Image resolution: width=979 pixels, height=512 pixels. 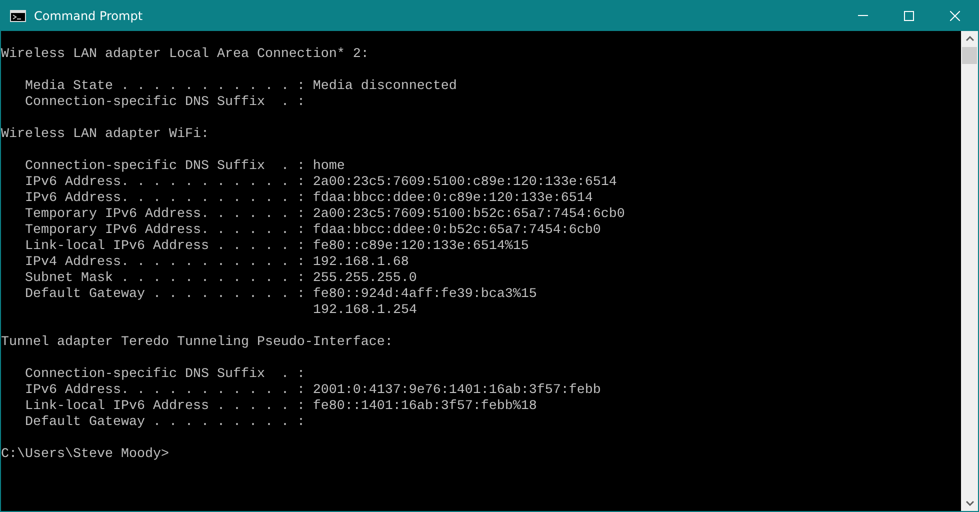 What do you see at coordinates (955, 15) in the screenshot?
I see `close-icon` at bounding box center [955, 15].